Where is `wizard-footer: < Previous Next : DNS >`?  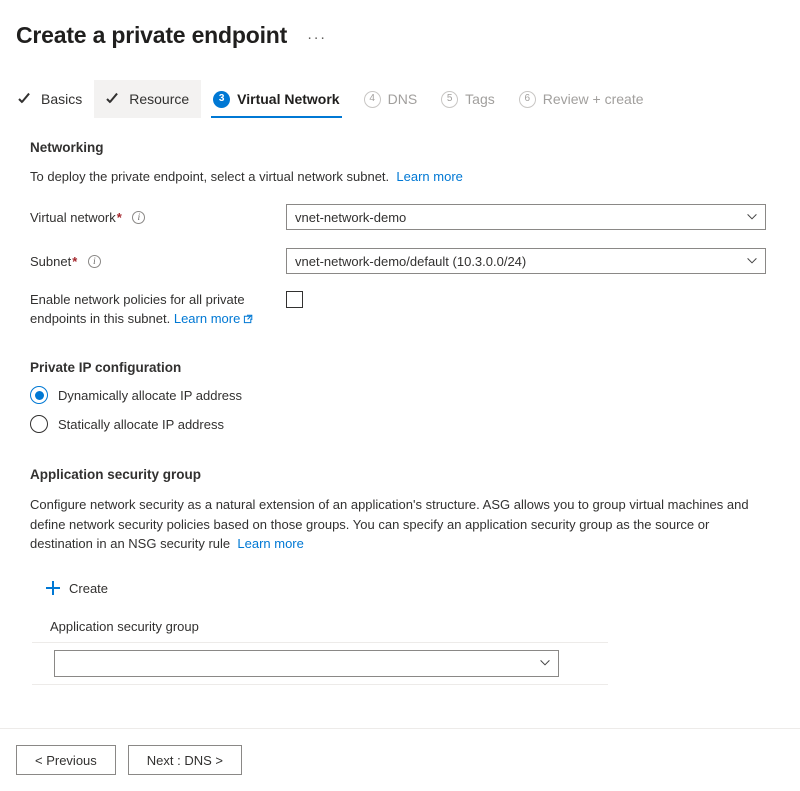 wizard-footer: < Previous Next : DNS > is located at coordinates (400, 759).